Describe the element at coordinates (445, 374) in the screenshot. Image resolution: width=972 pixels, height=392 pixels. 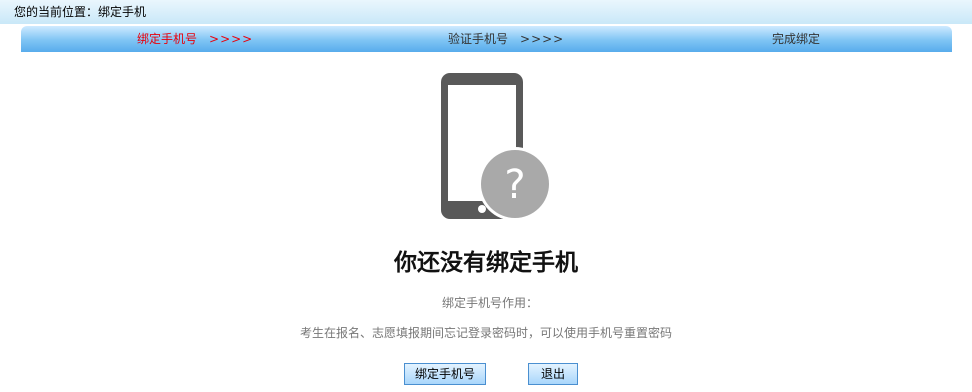
I see `bind-phone-button: 绑定手机号` at that location.